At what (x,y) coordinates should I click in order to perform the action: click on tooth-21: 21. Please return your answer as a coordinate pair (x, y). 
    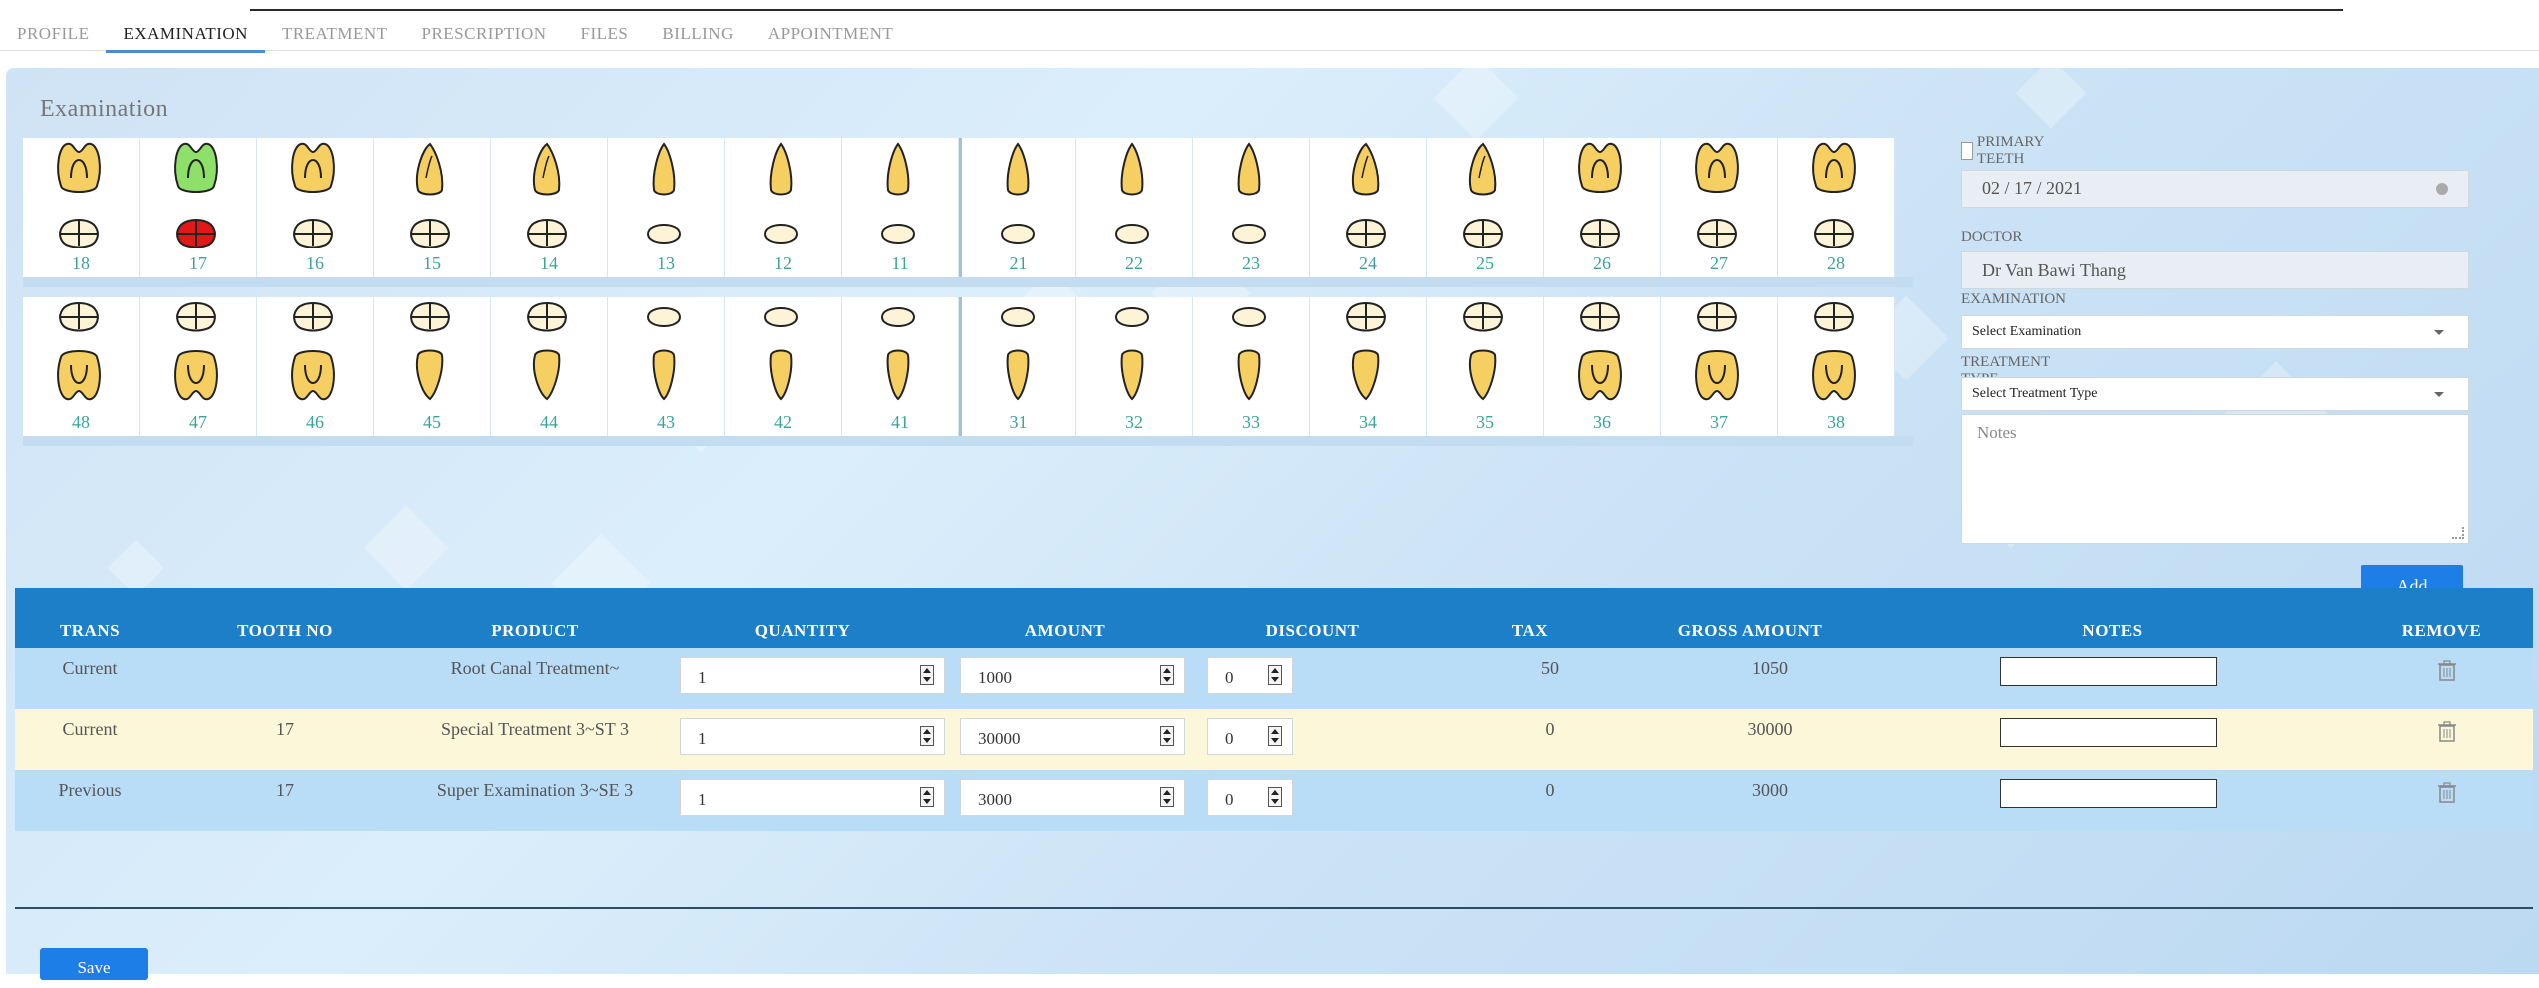
    Looking at the image, I should click on (1017, 207).